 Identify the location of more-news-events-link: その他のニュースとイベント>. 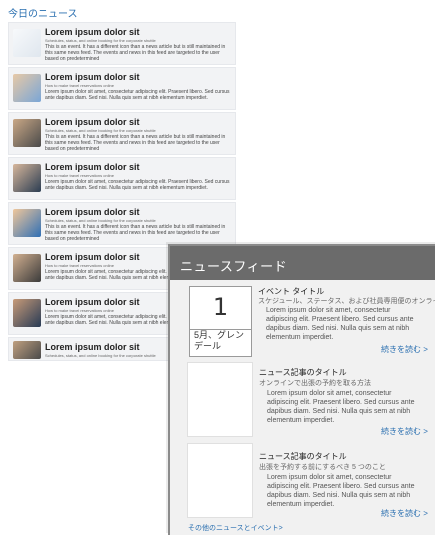
(235, 528).